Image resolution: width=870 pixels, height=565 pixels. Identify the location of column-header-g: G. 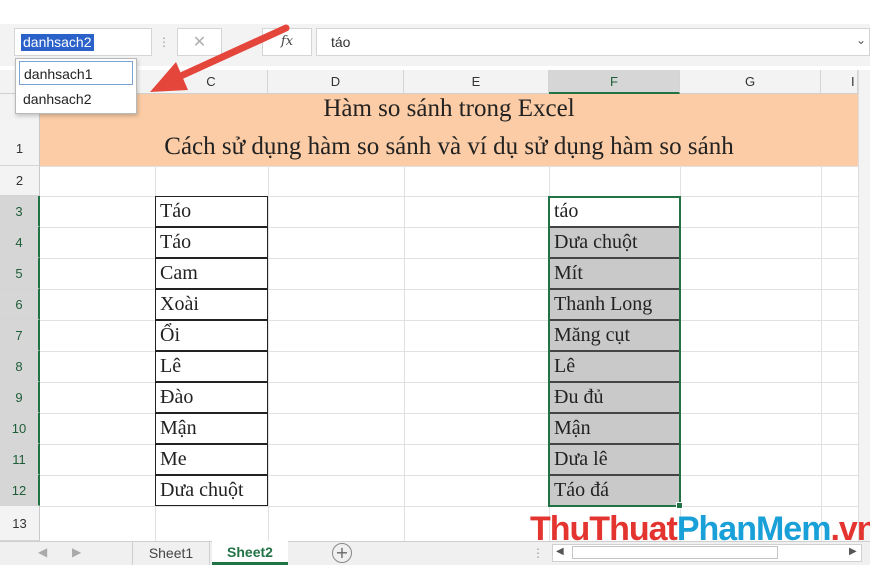
(750, 82).